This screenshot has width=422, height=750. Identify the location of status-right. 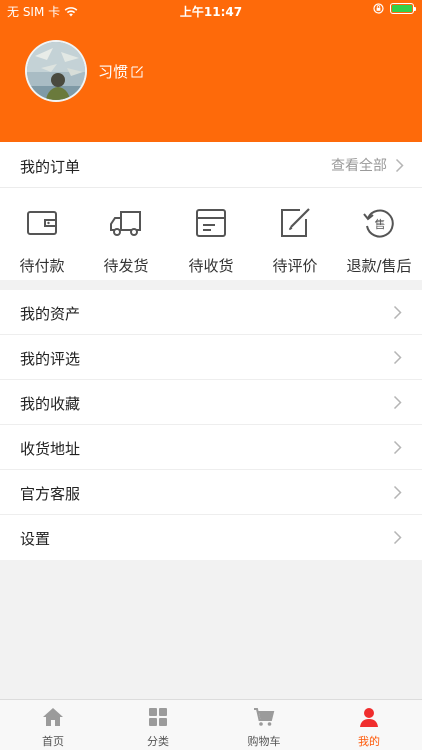
(394, 8).